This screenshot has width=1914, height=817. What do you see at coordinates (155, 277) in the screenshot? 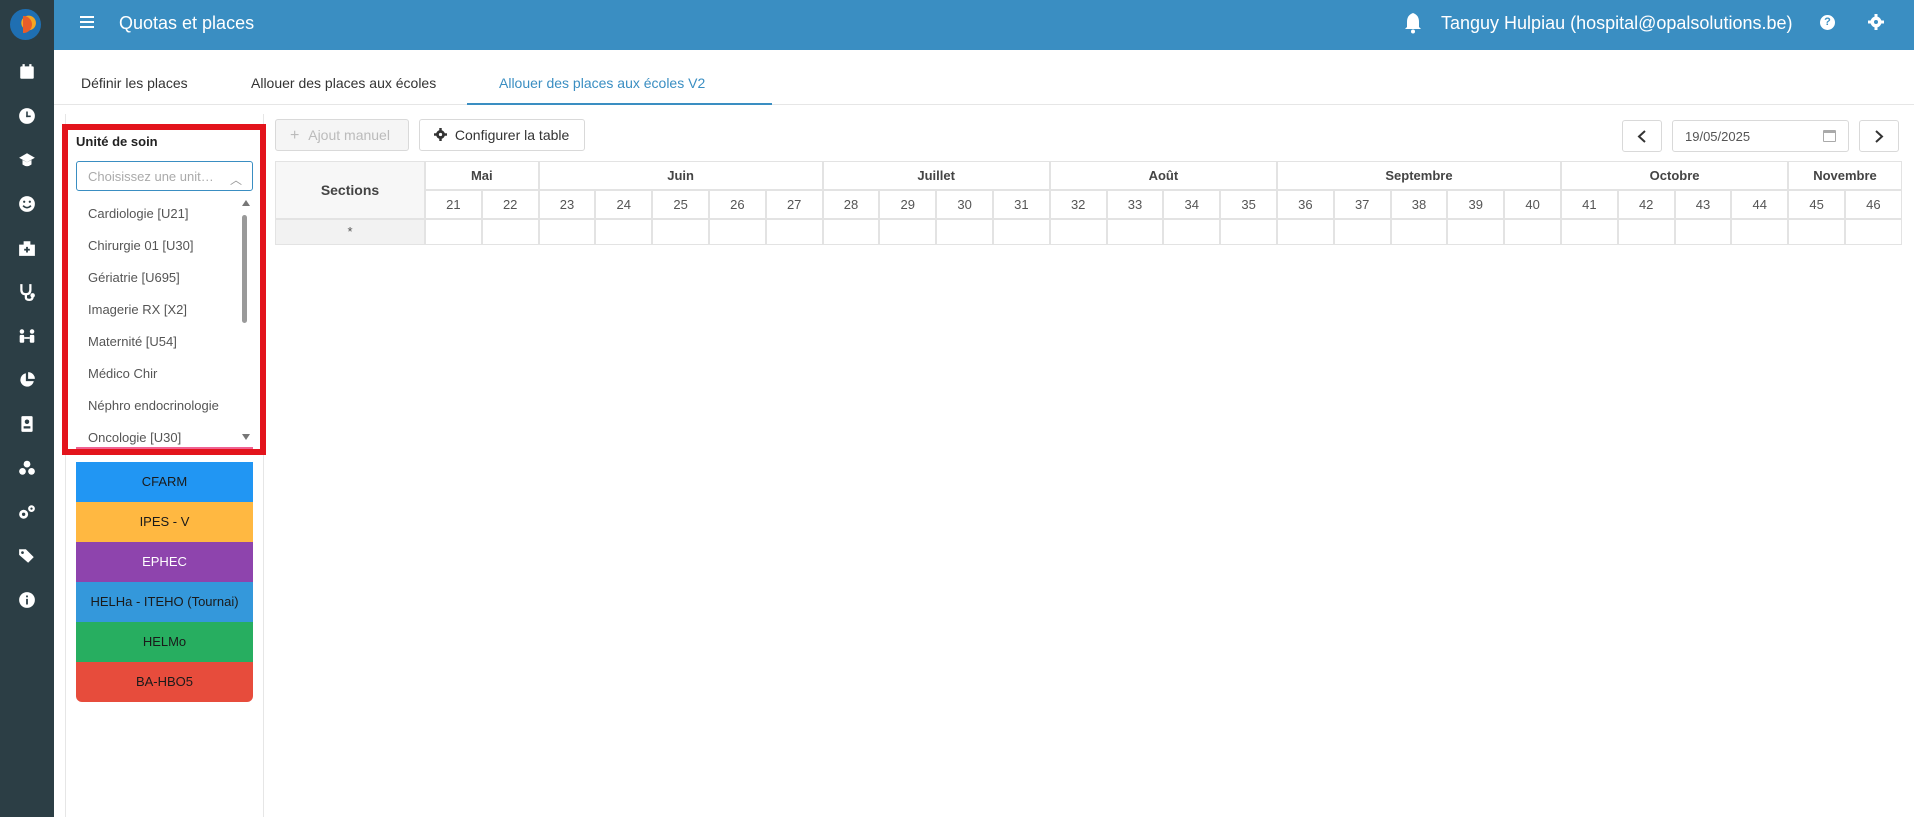
I see `dropdown-option: Gériatrie [U695]` at bounding box center [155, 277].